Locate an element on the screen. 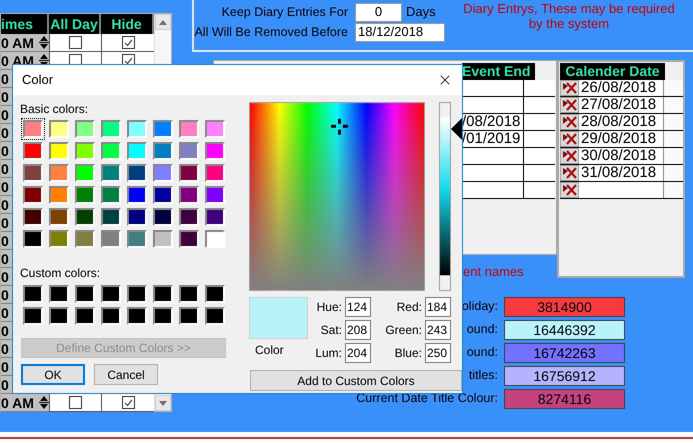 This screenshot has width=693, height=443. value-input: 250 is located at coordinates (438, 353).